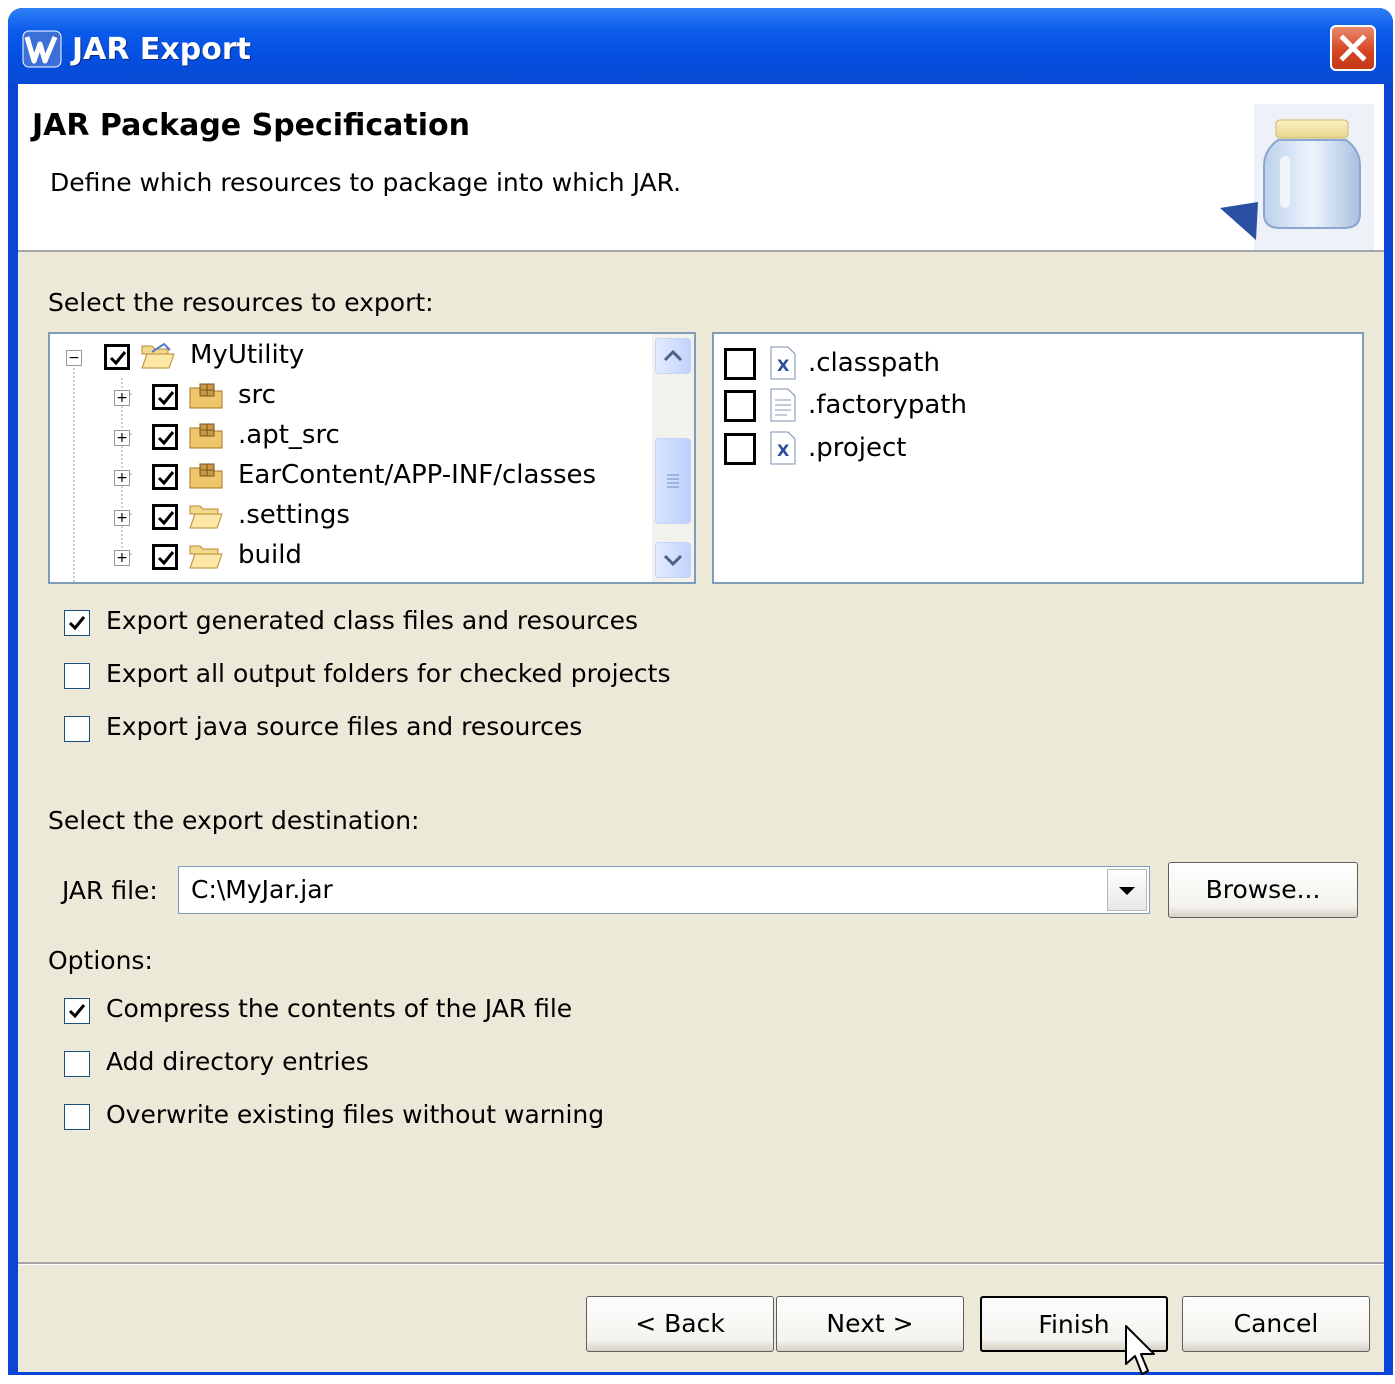 Image resolution: width=1395 pixels, height=1384 pixels. Describe the element at coordinates (339, 1008) in the screenshot. I see `option-label: Compress the contents of the JAR file` at that location.